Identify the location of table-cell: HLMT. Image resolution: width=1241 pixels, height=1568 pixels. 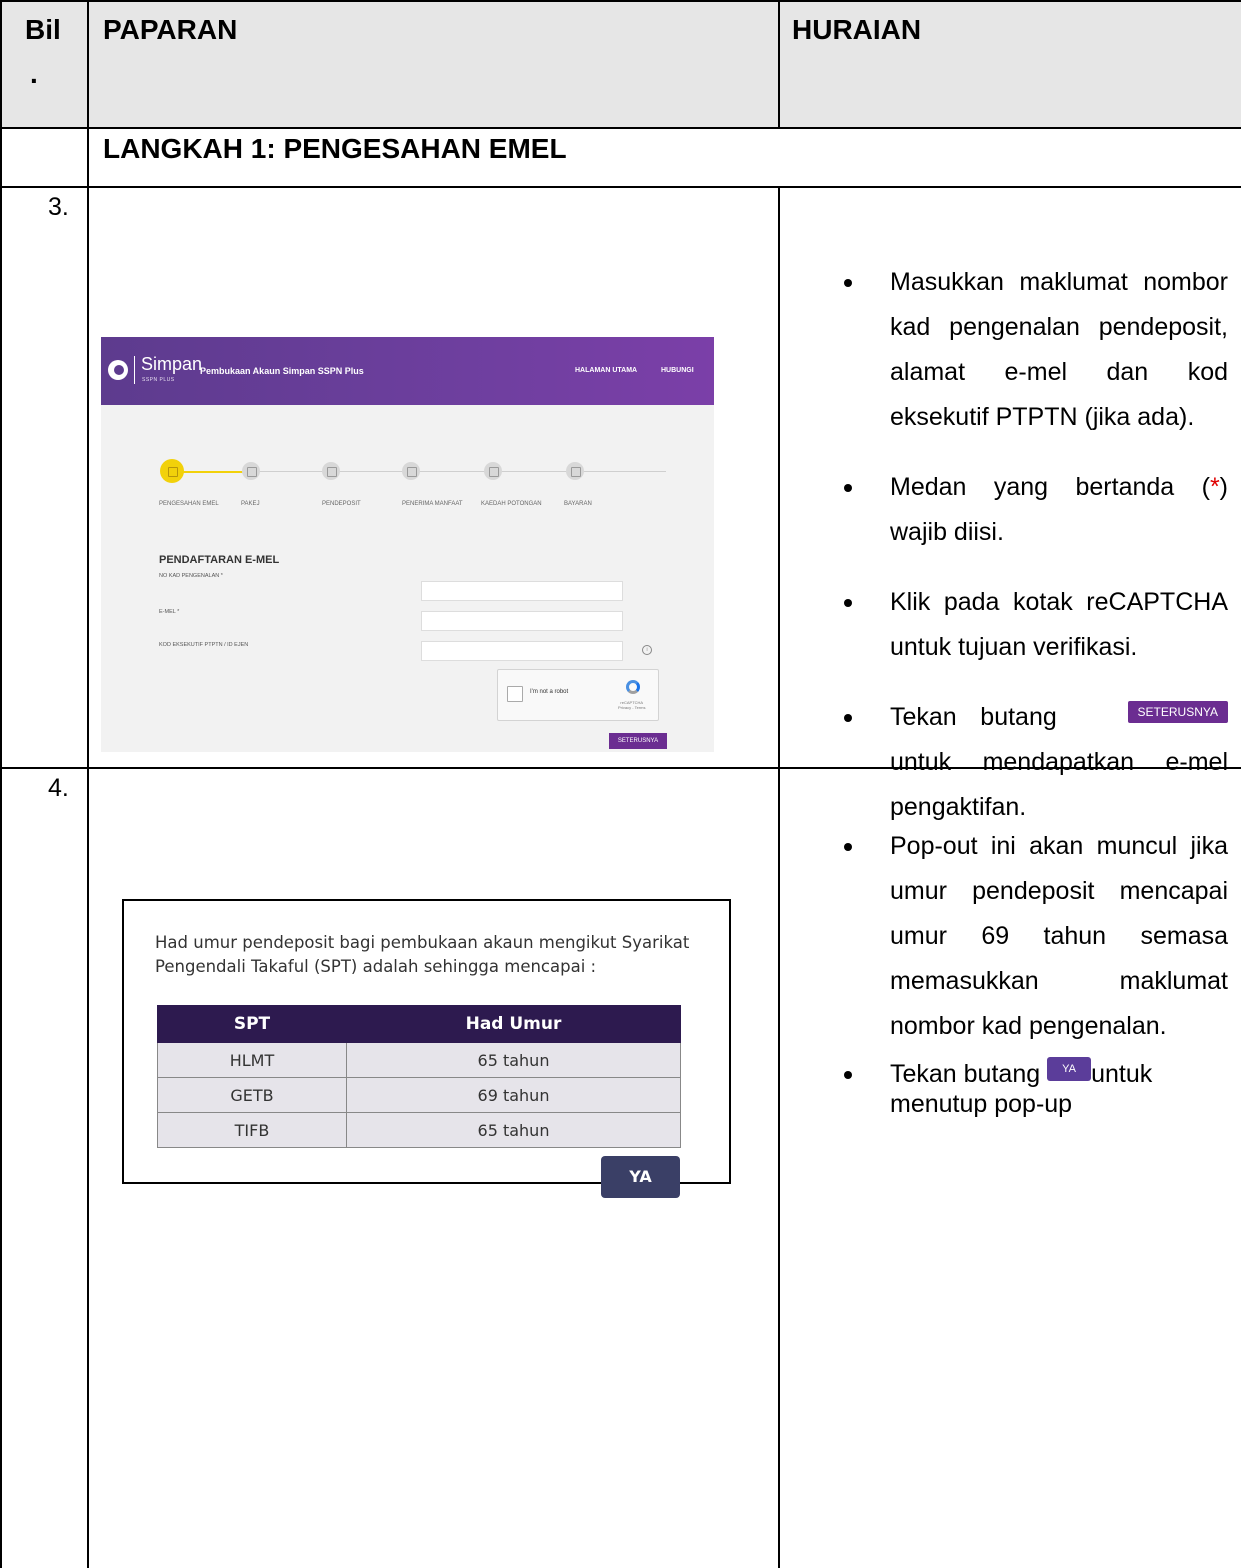
(252, 1060).